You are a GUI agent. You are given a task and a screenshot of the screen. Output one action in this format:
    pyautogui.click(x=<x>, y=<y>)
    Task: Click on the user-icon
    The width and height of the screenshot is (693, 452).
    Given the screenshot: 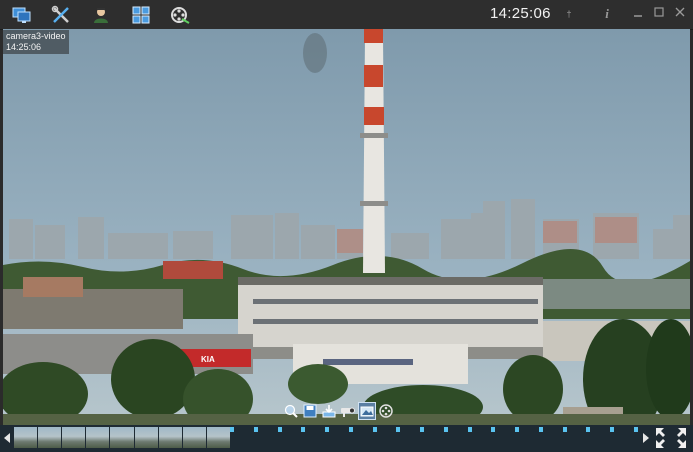 What is the action you would take?
    pyautogui.click(x=101, y=15)
    